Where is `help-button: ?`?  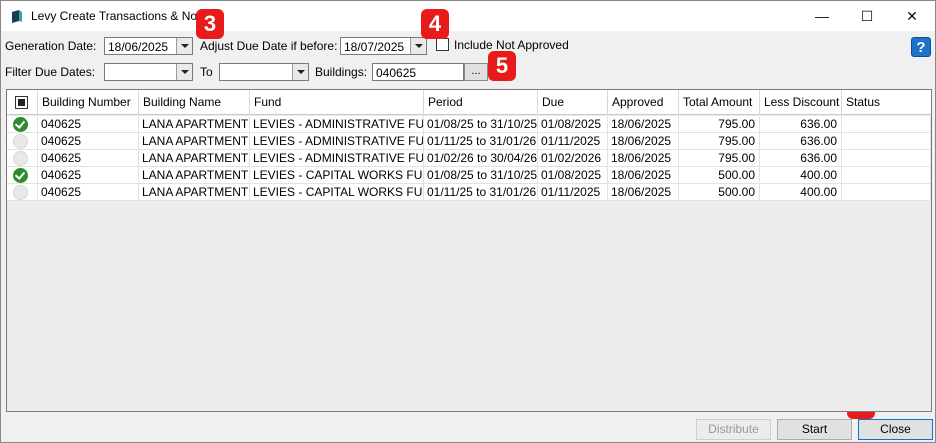
help-button: ? is located at coordinates (921, 47).